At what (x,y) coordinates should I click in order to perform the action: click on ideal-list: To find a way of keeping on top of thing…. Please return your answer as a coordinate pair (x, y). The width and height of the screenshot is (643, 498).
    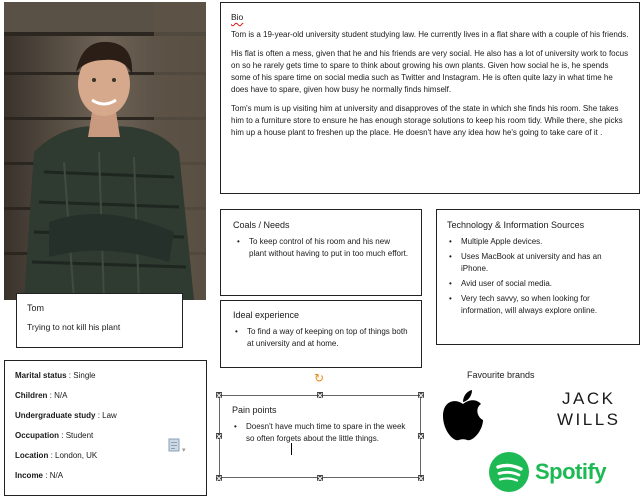
    Looking at the image, I should click on (321, 338).